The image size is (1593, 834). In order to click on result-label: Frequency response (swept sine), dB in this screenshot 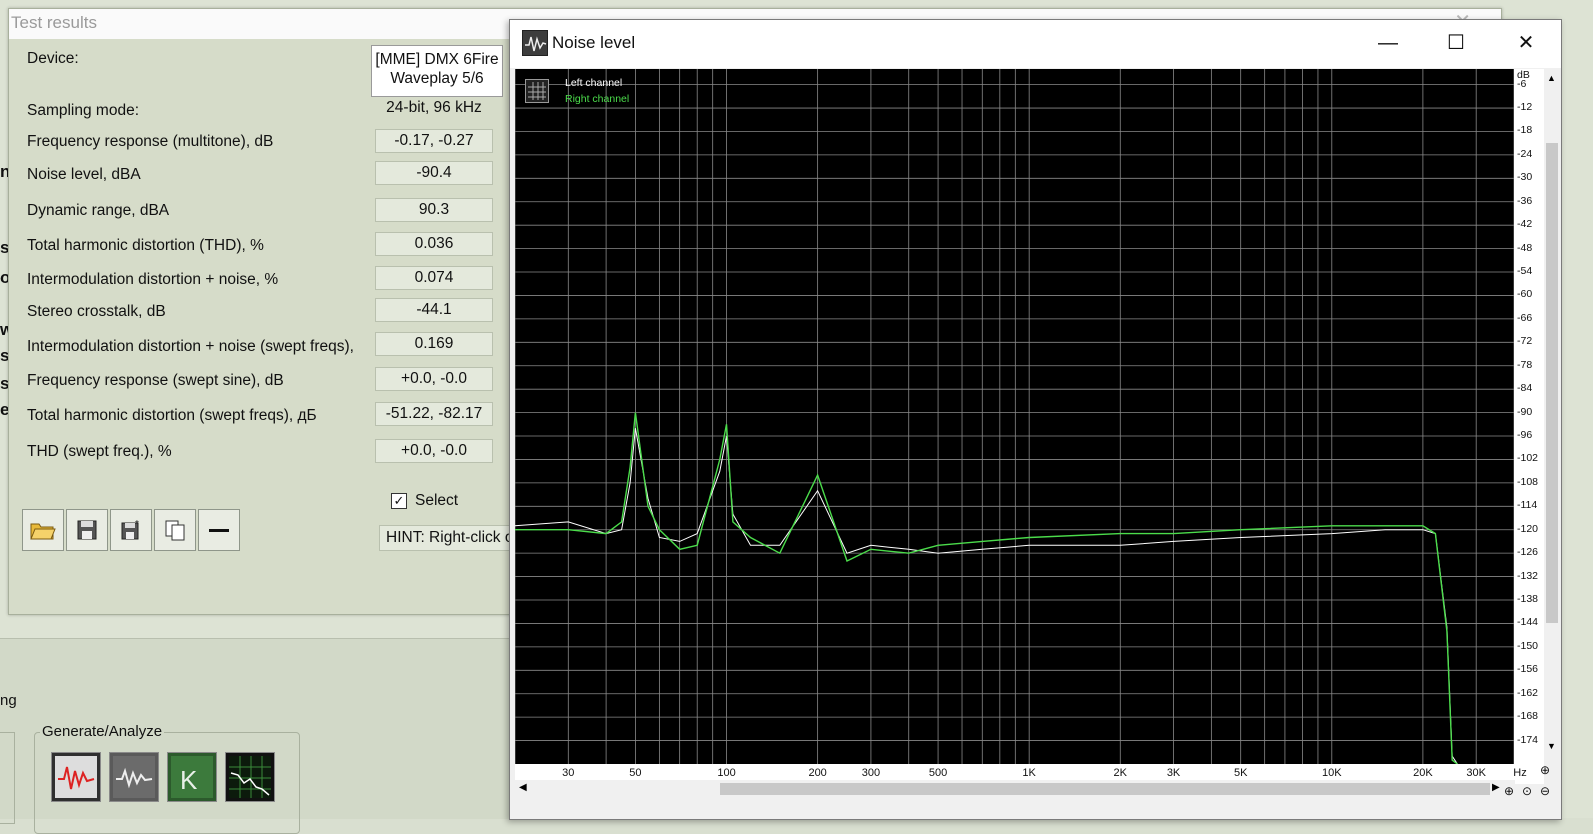, I will do `click(155, 380)`.